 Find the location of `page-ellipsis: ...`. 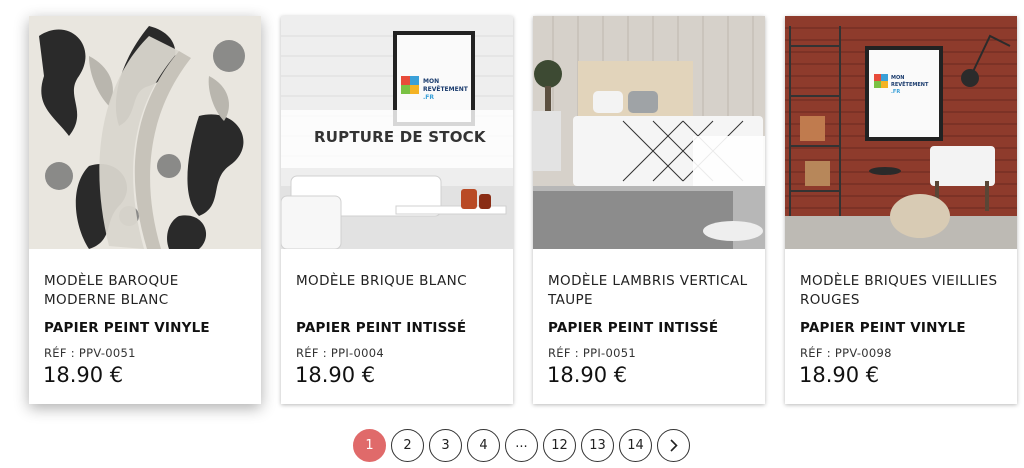

page-ellipsis: ... is located at coordinates (521, 445).